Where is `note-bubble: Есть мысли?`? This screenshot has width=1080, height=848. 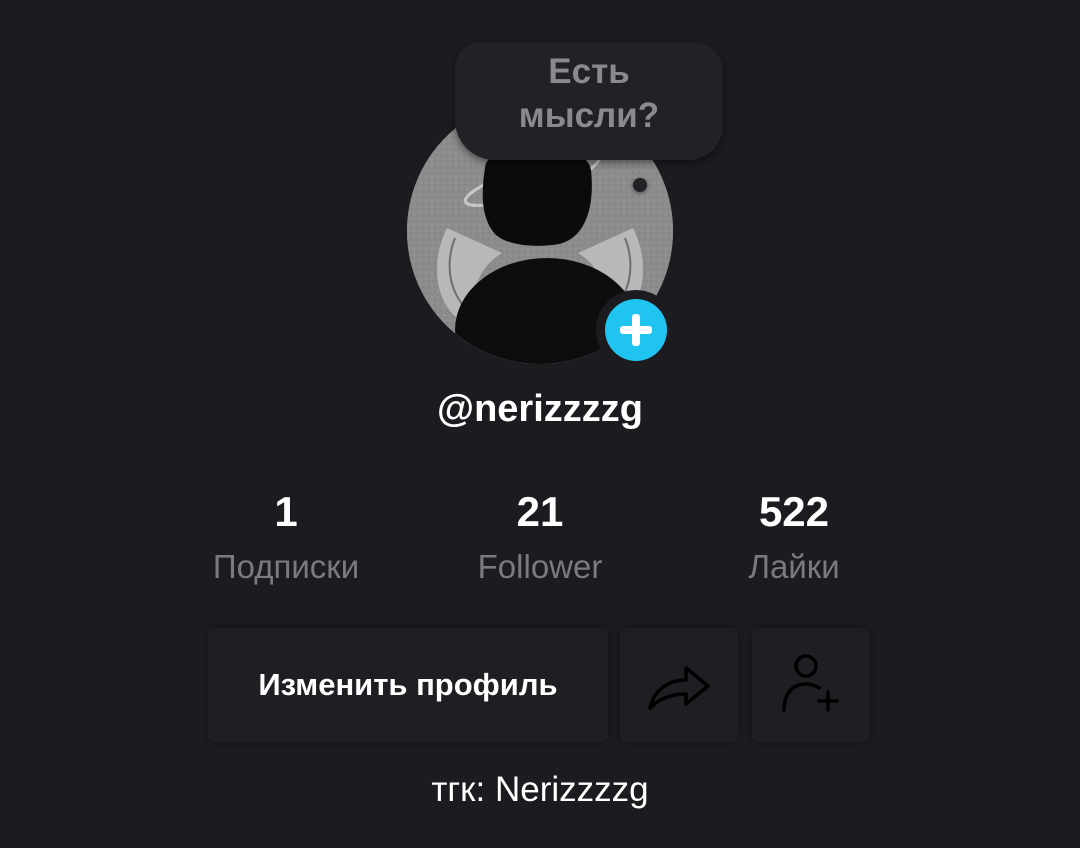 note-bubble: Есть мысли? is located at coordinates (589, 101).